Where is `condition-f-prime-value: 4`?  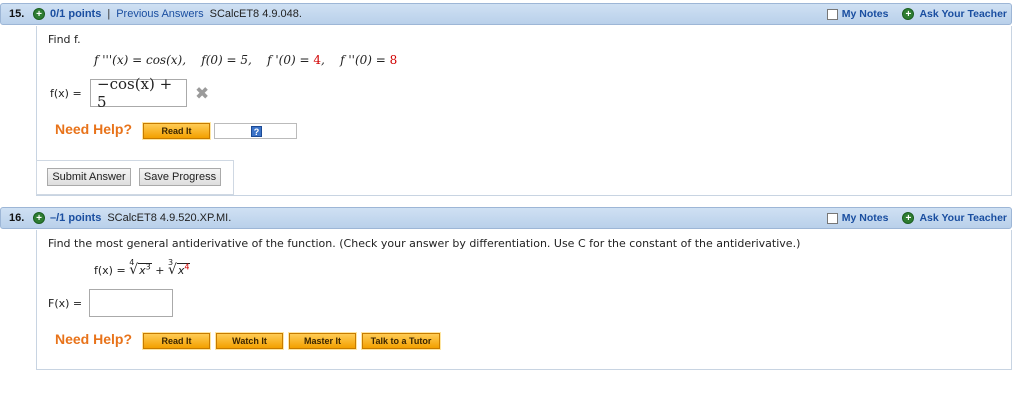 condition-f-prime-value: 4 is located at coordinates (317, 60).